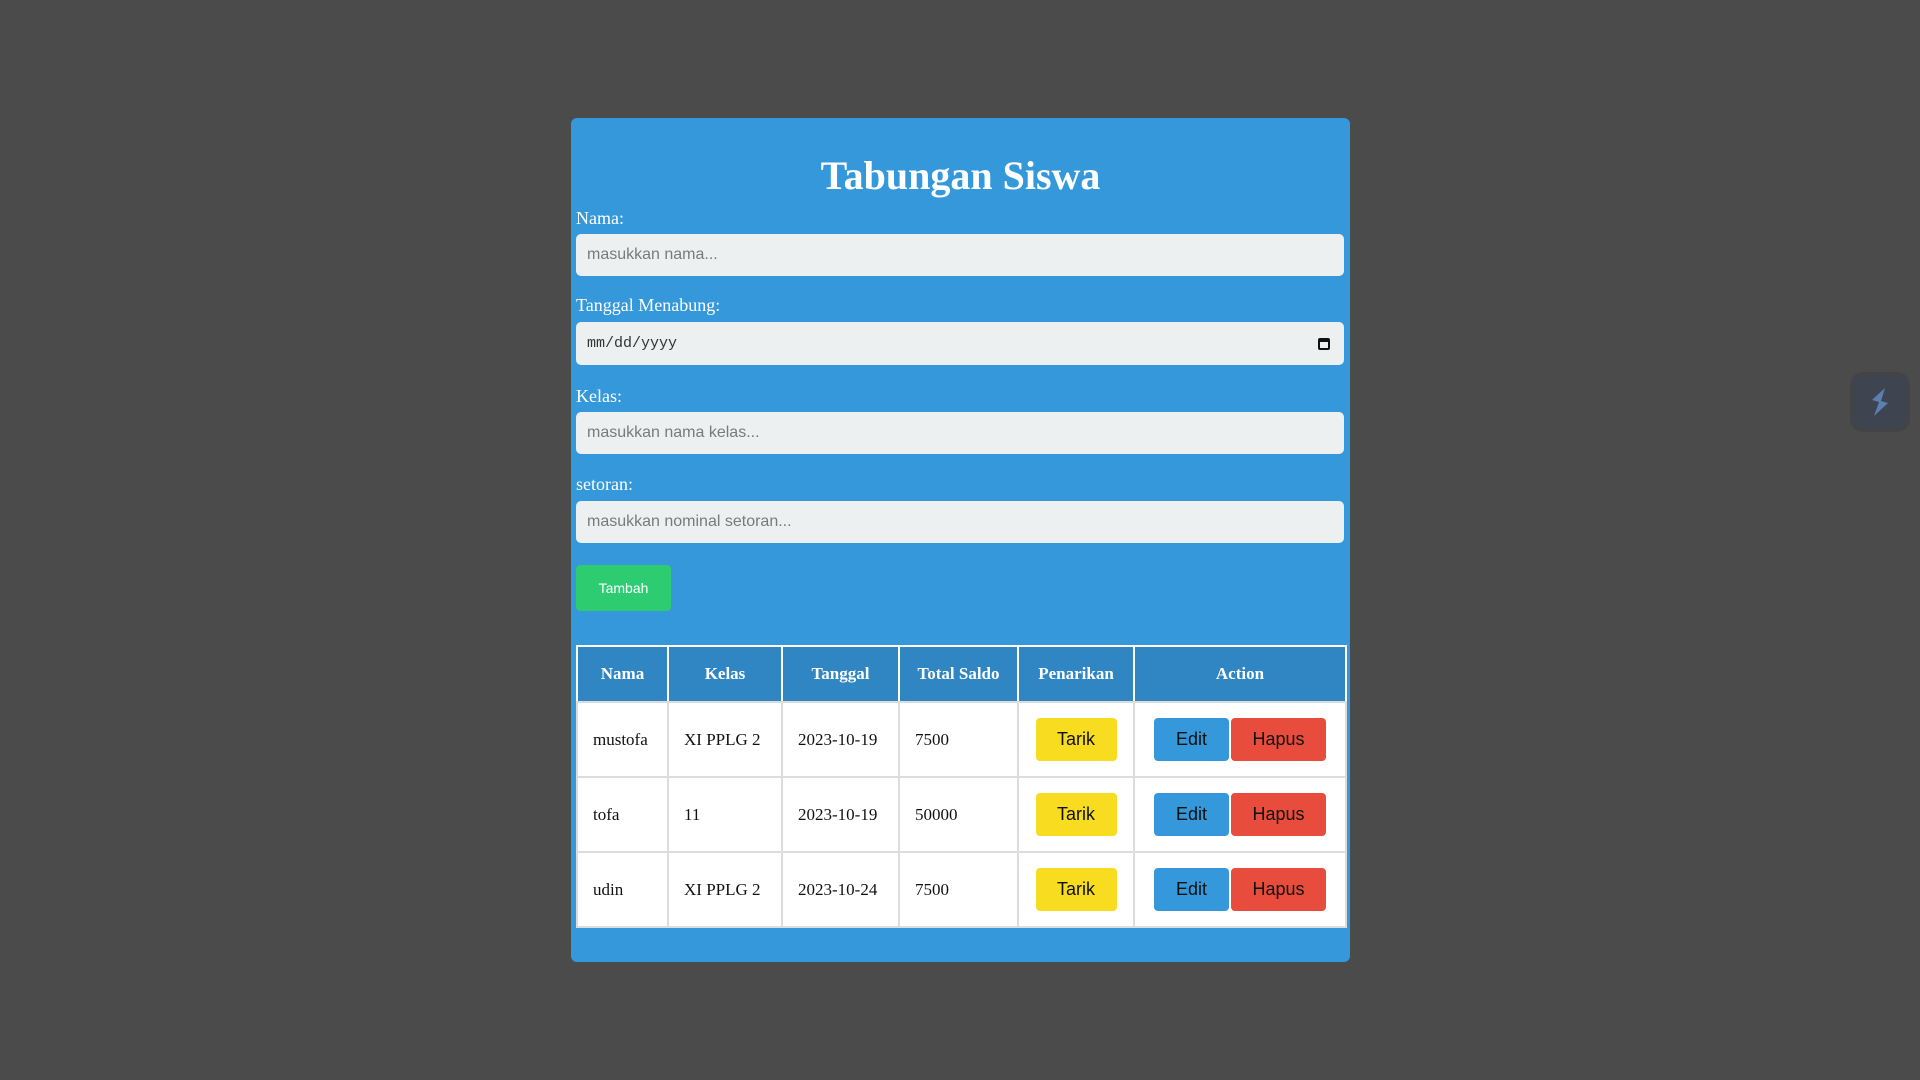 The height and width of the screenshot is (1080, 1920). I want to click on cell-saldo: 50000, so click(958, 814).